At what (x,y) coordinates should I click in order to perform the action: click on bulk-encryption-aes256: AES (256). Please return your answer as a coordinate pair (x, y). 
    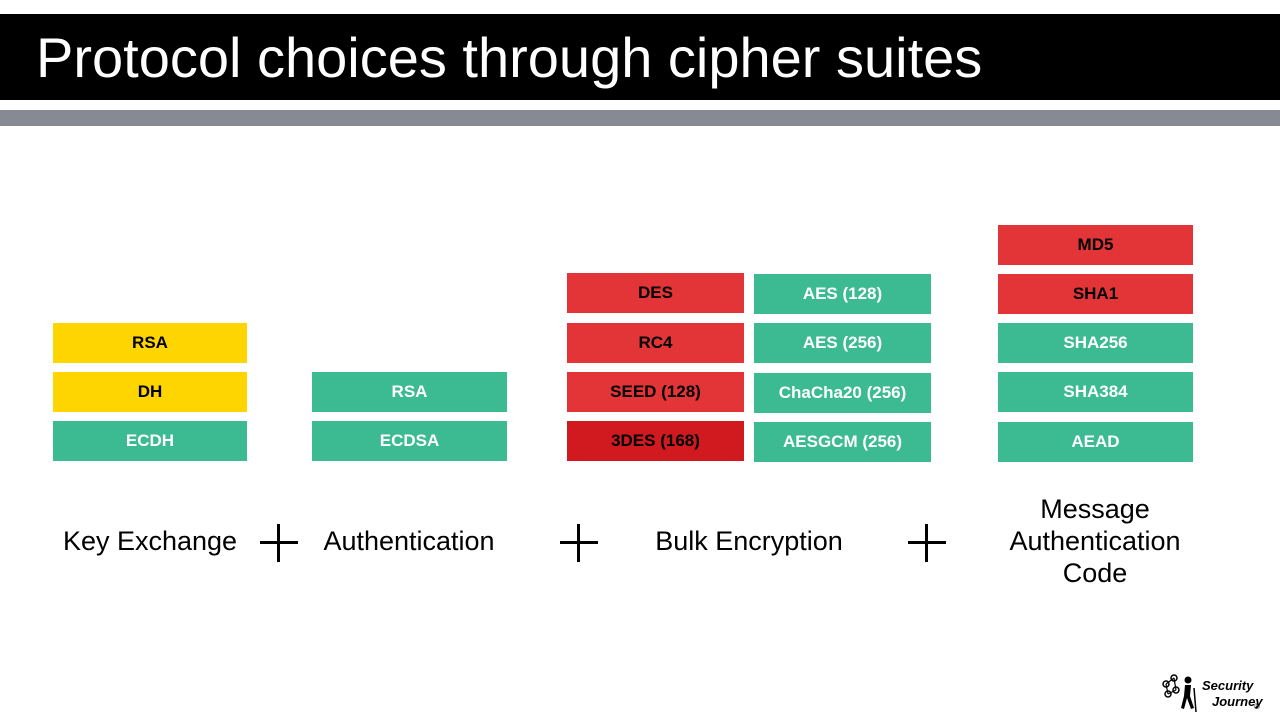
    Looking at the image, I should click on (842, 343).